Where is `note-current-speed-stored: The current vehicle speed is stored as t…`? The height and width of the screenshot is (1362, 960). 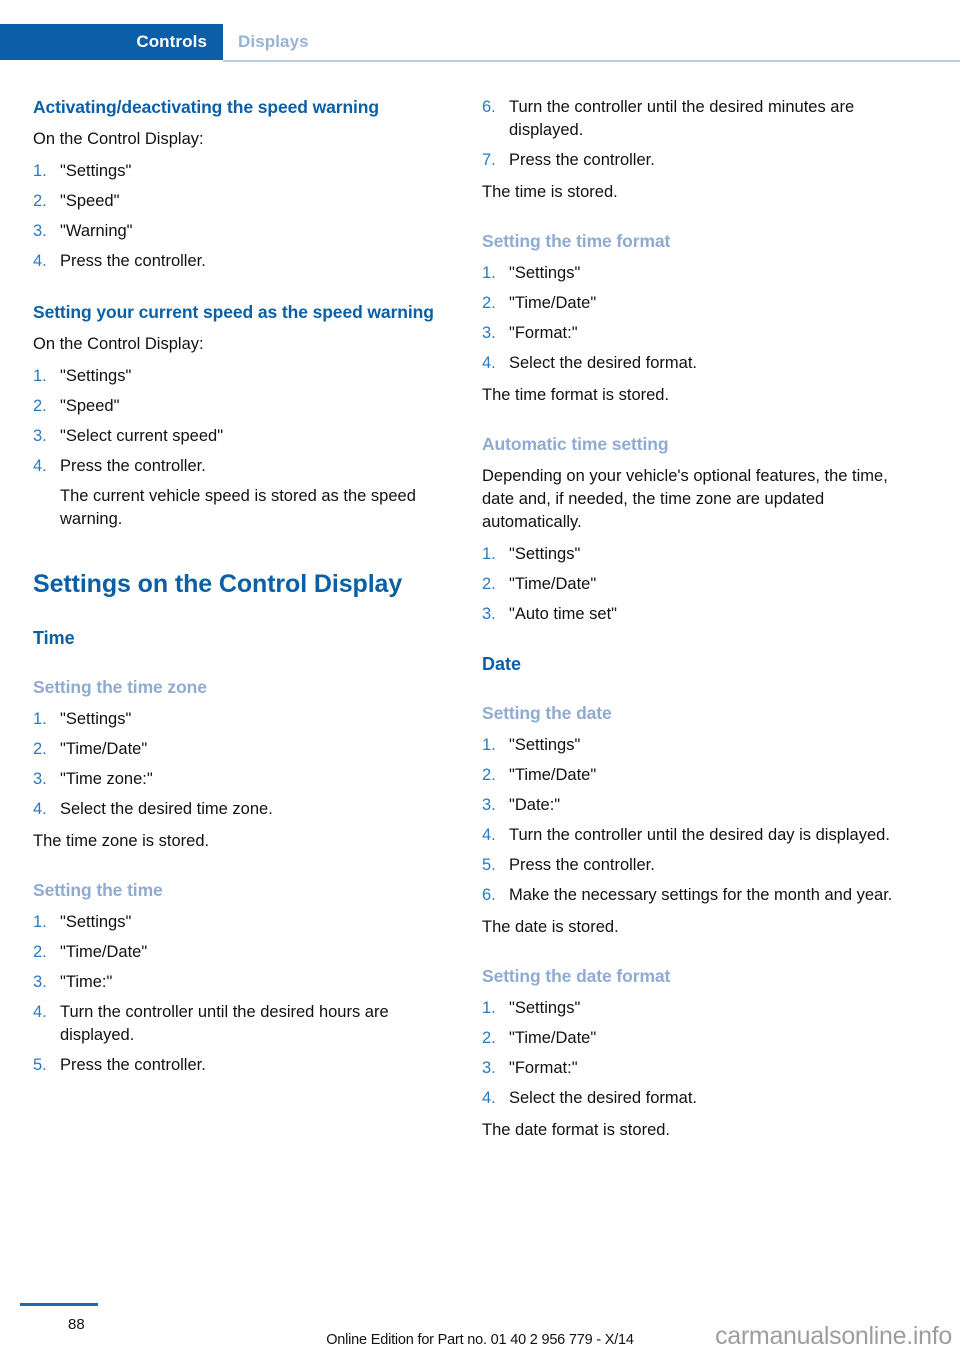 note-current-speed-stored: The current vehicle speed is stored as t… is located at coordinates (239, 508).